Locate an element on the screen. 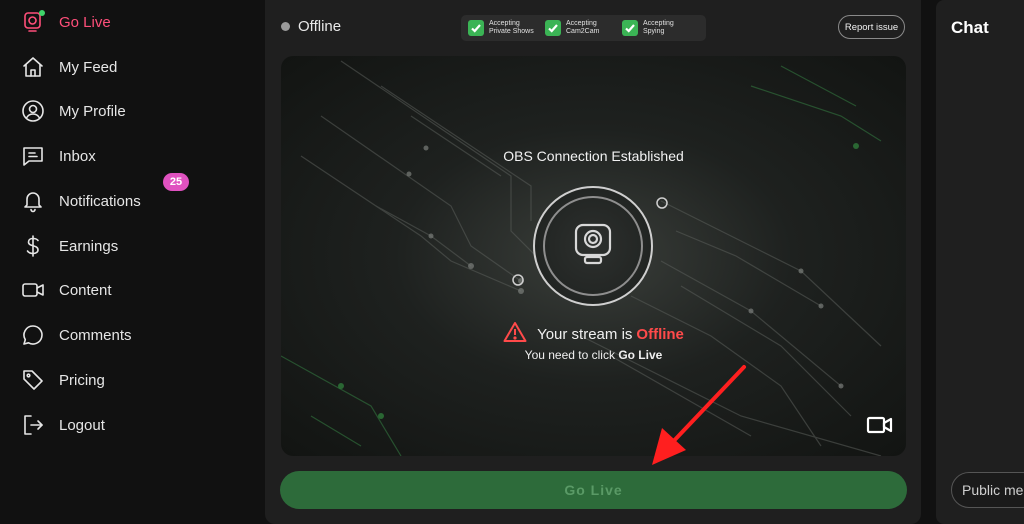 This screenshot has height=524, width=1024. status-dot is located at coordinates (285, 26).